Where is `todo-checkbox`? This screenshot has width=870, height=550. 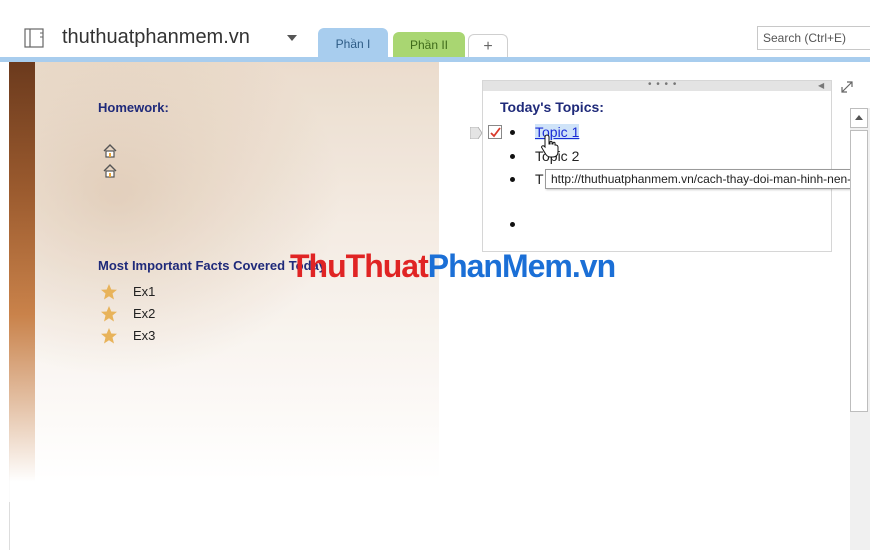
todo-checkbox is located at coordinates (495, 132).